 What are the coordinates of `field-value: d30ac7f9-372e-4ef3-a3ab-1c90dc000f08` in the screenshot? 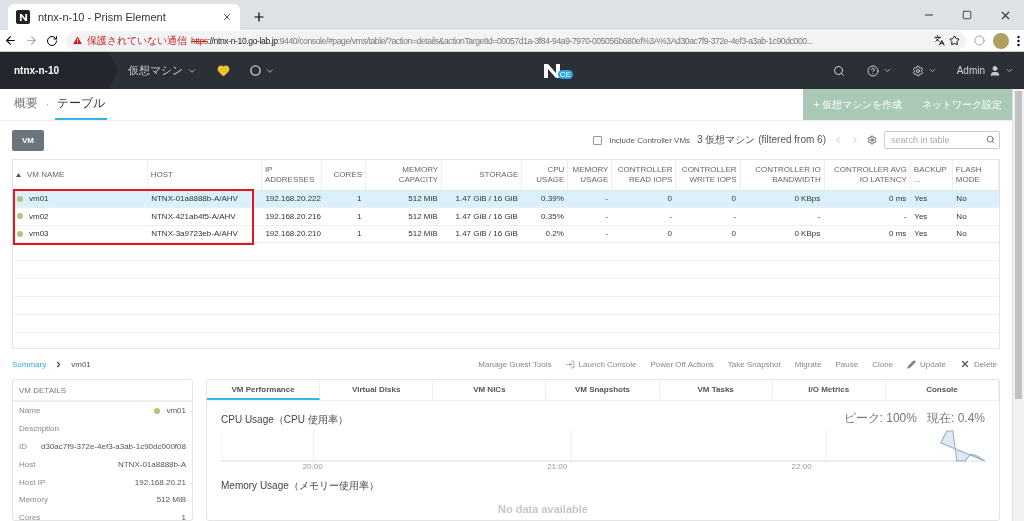 It's located at (113, 446).